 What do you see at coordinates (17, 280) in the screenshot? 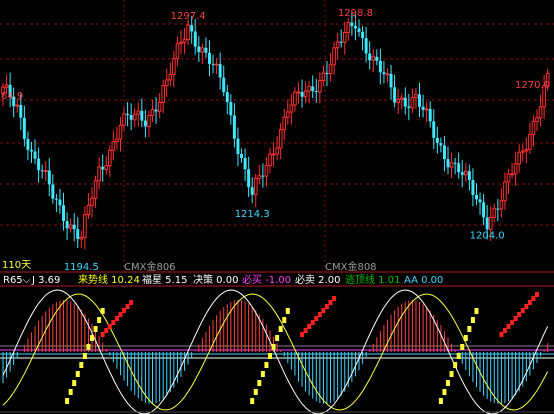
I see `params-label: R65⌵` at bounding box center [17, 280].